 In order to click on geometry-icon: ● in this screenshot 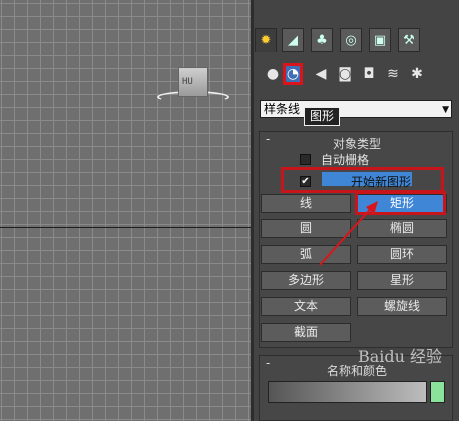, I will do `click(273, 74)`.